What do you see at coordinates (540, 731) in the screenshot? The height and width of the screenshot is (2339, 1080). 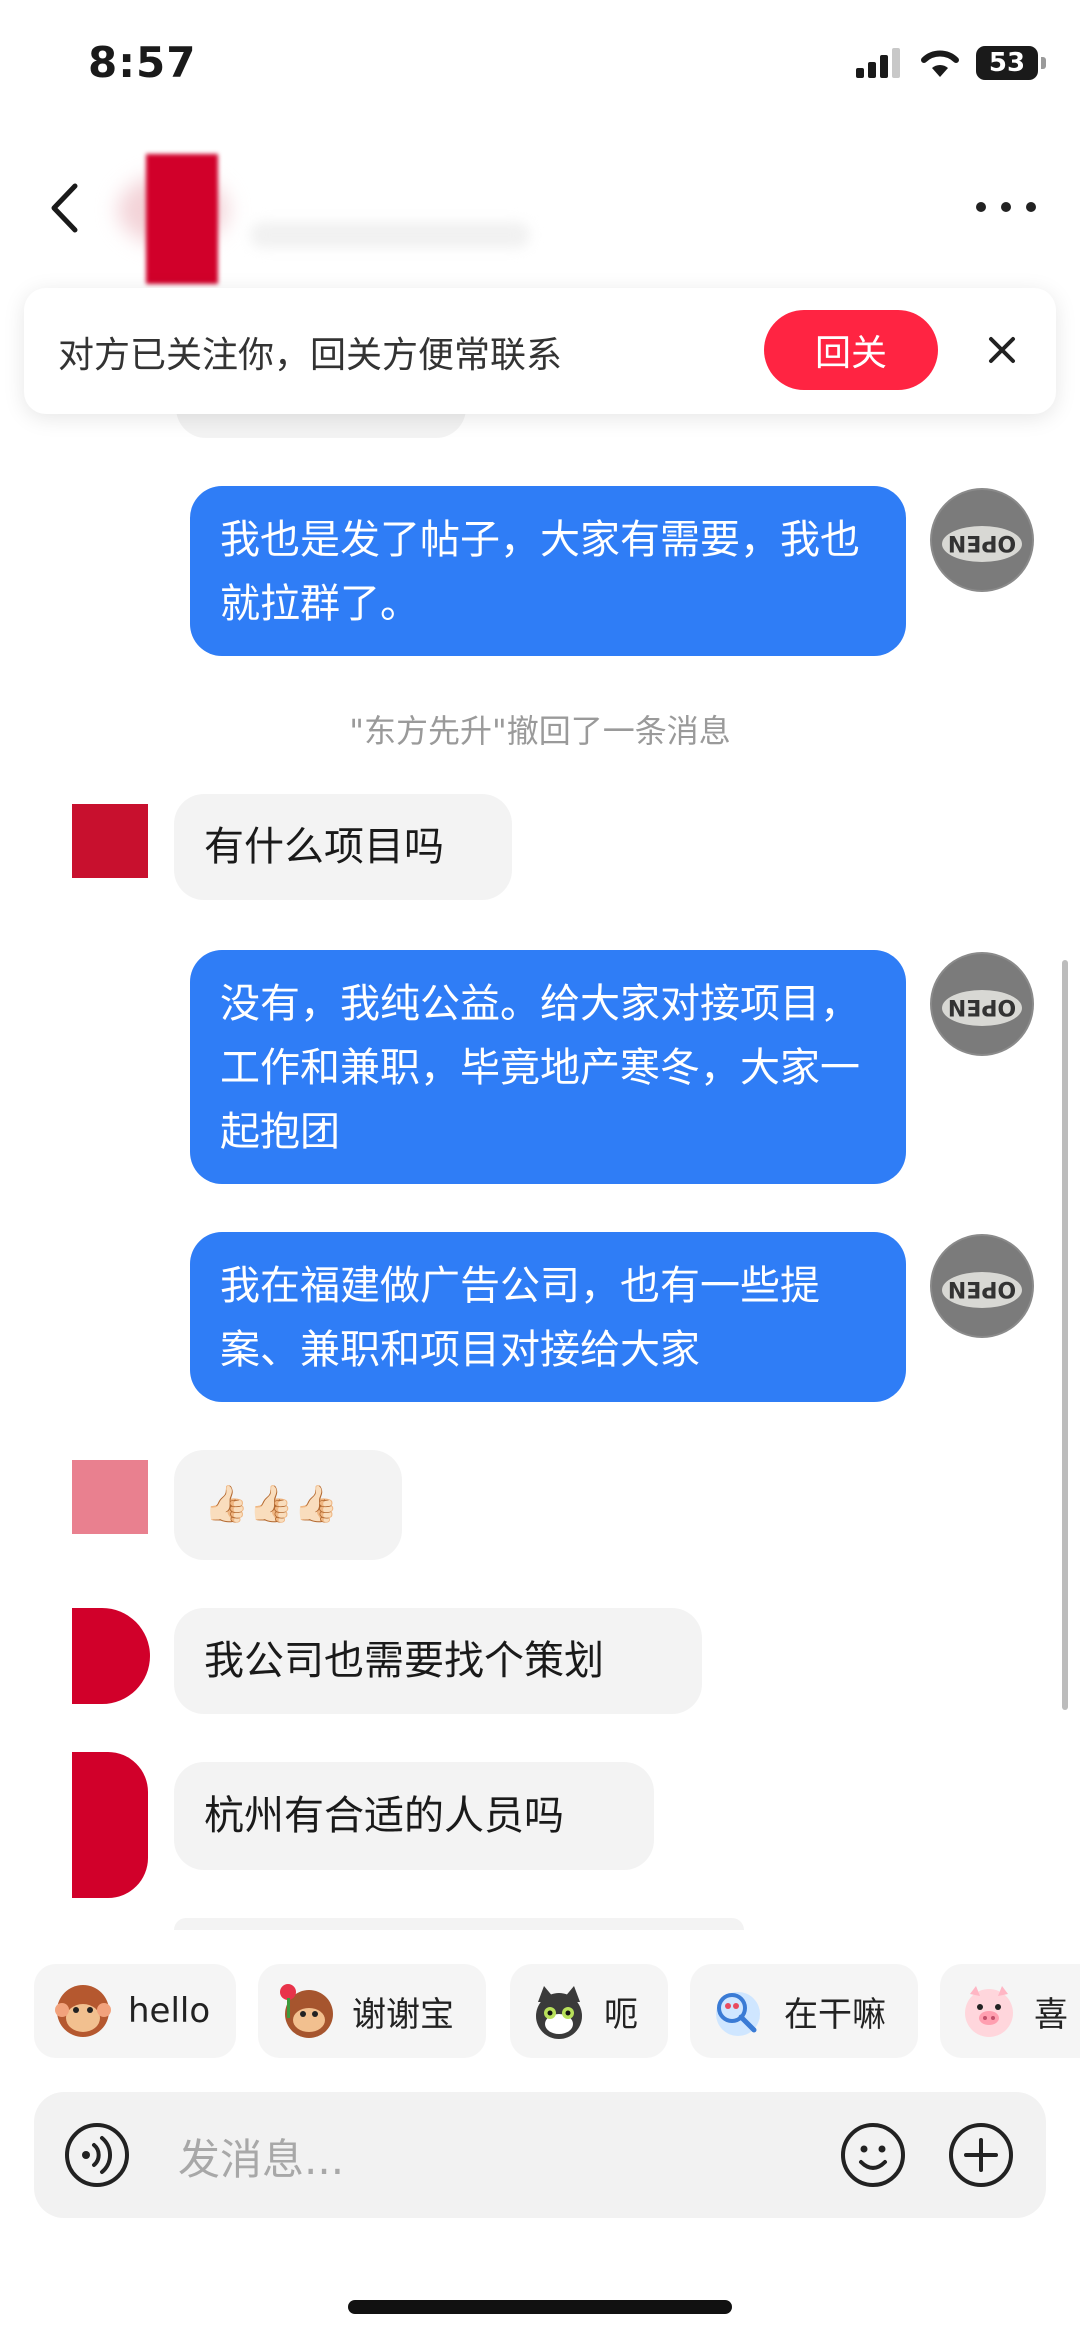 I see `recalled-message-note: "东方先升"撤回了一条消息` at bounding box center [540, 731].